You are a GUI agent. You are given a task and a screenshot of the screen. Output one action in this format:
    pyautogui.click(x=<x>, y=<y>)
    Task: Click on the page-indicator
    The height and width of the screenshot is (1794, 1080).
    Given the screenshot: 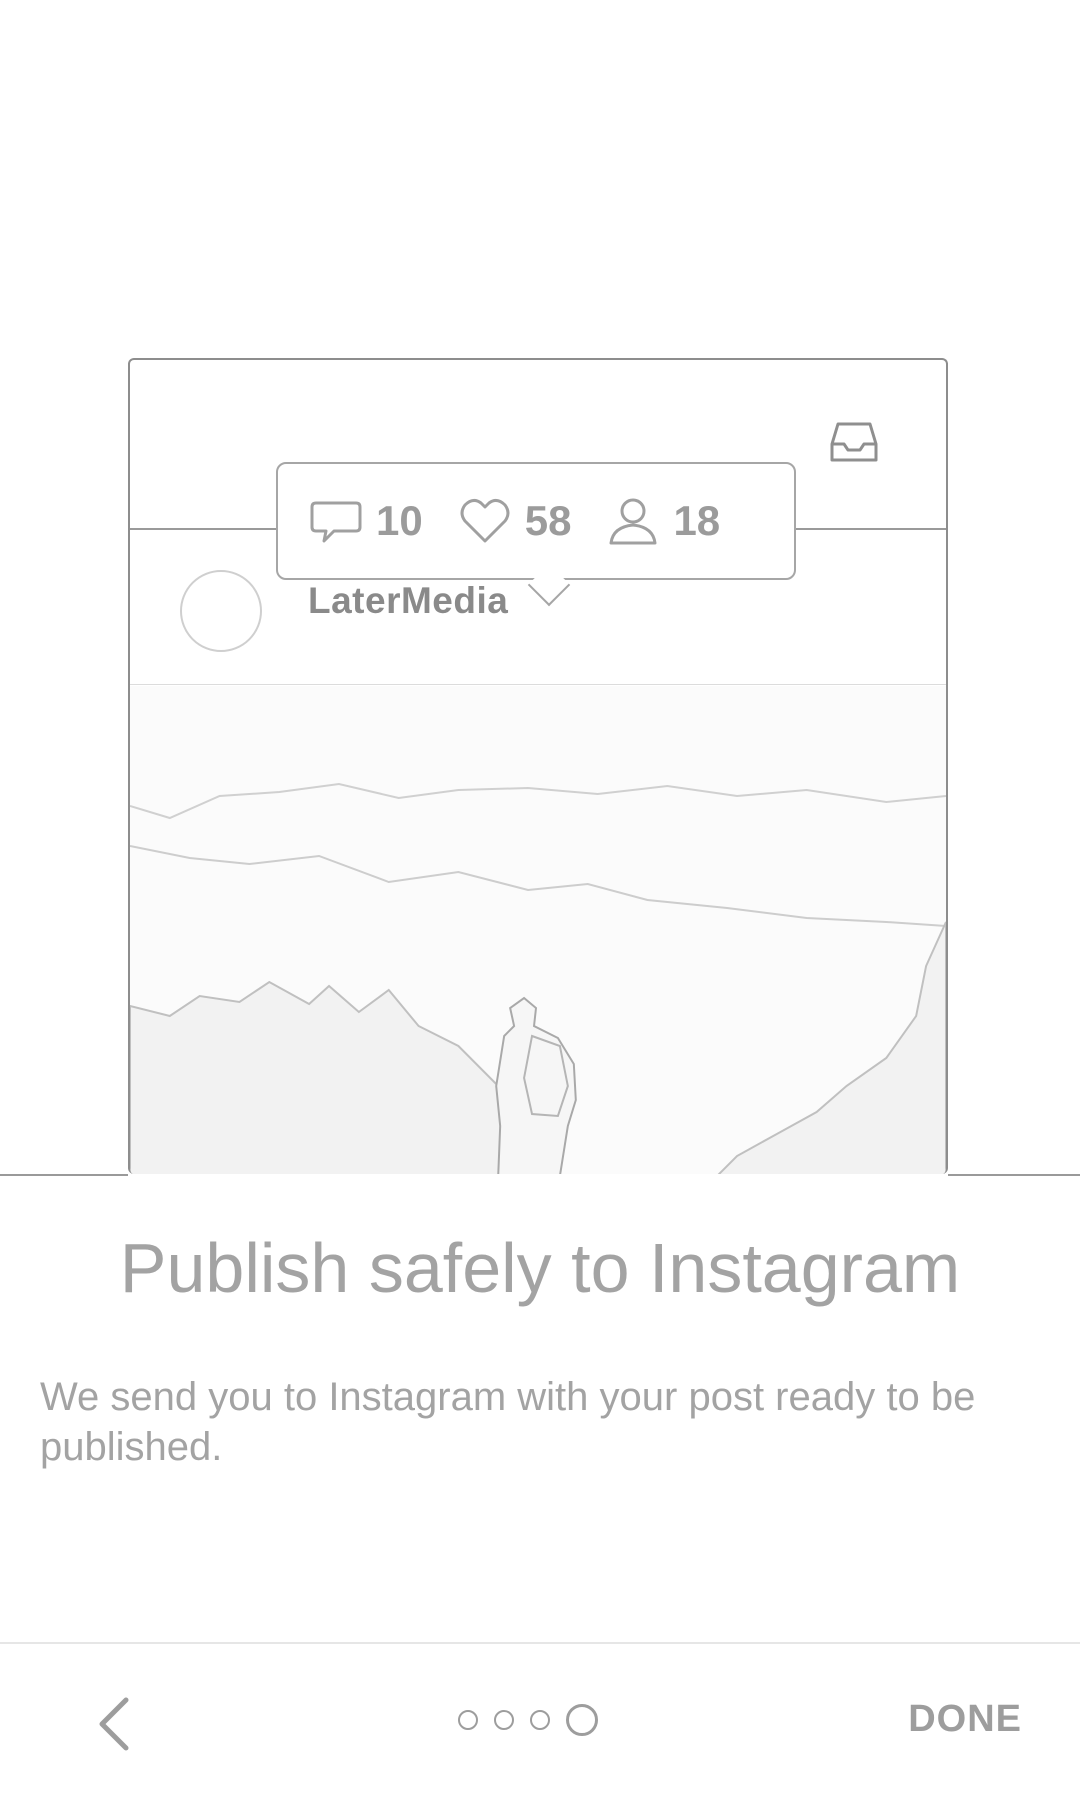 What is the action you would take?
    pyautogui.click(x=528, y=1720)
    